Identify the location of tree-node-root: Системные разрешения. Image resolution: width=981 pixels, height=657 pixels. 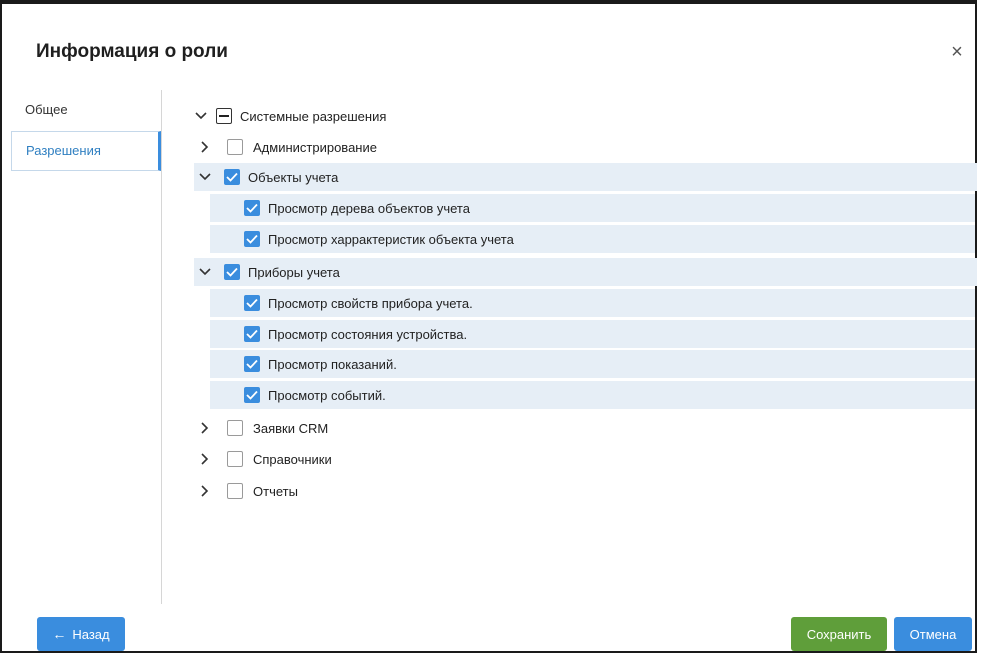
(584, 116).